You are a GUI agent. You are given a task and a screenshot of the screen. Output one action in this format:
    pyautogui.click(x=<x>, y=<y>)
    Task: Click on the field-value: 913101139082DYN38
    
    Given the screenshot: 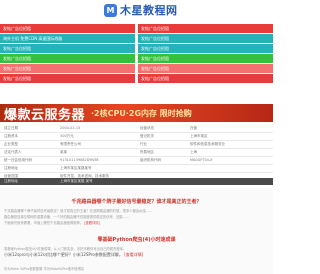 What is the action you would take?
    pyautogui.click(x=79, y=160)
    